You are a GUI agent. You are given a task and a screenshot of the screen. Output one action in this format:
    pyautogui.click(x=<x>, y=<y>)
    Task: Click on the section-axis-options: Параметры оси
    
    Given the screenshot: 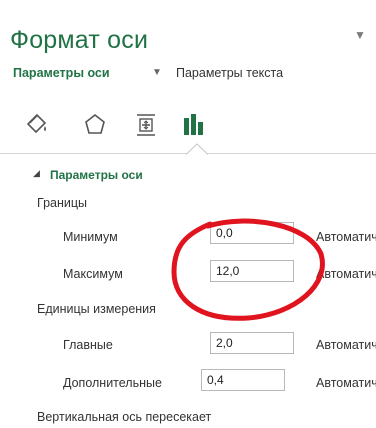 What is the action you would take?
    pyautogui.click(x=96, y=175)
    